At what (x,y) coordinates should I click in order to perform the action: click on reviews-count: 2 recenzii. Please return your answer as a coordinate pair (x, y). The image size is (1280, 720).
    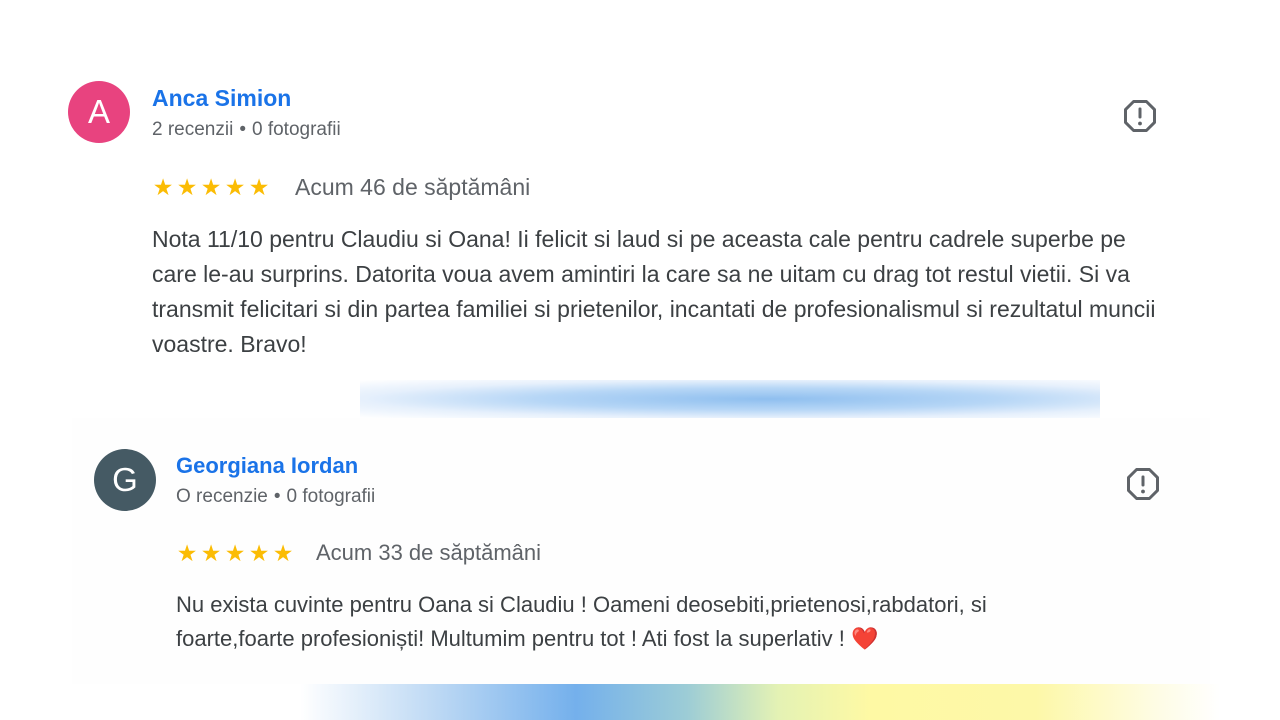
    Looking at the image, I should click on (193, 129).